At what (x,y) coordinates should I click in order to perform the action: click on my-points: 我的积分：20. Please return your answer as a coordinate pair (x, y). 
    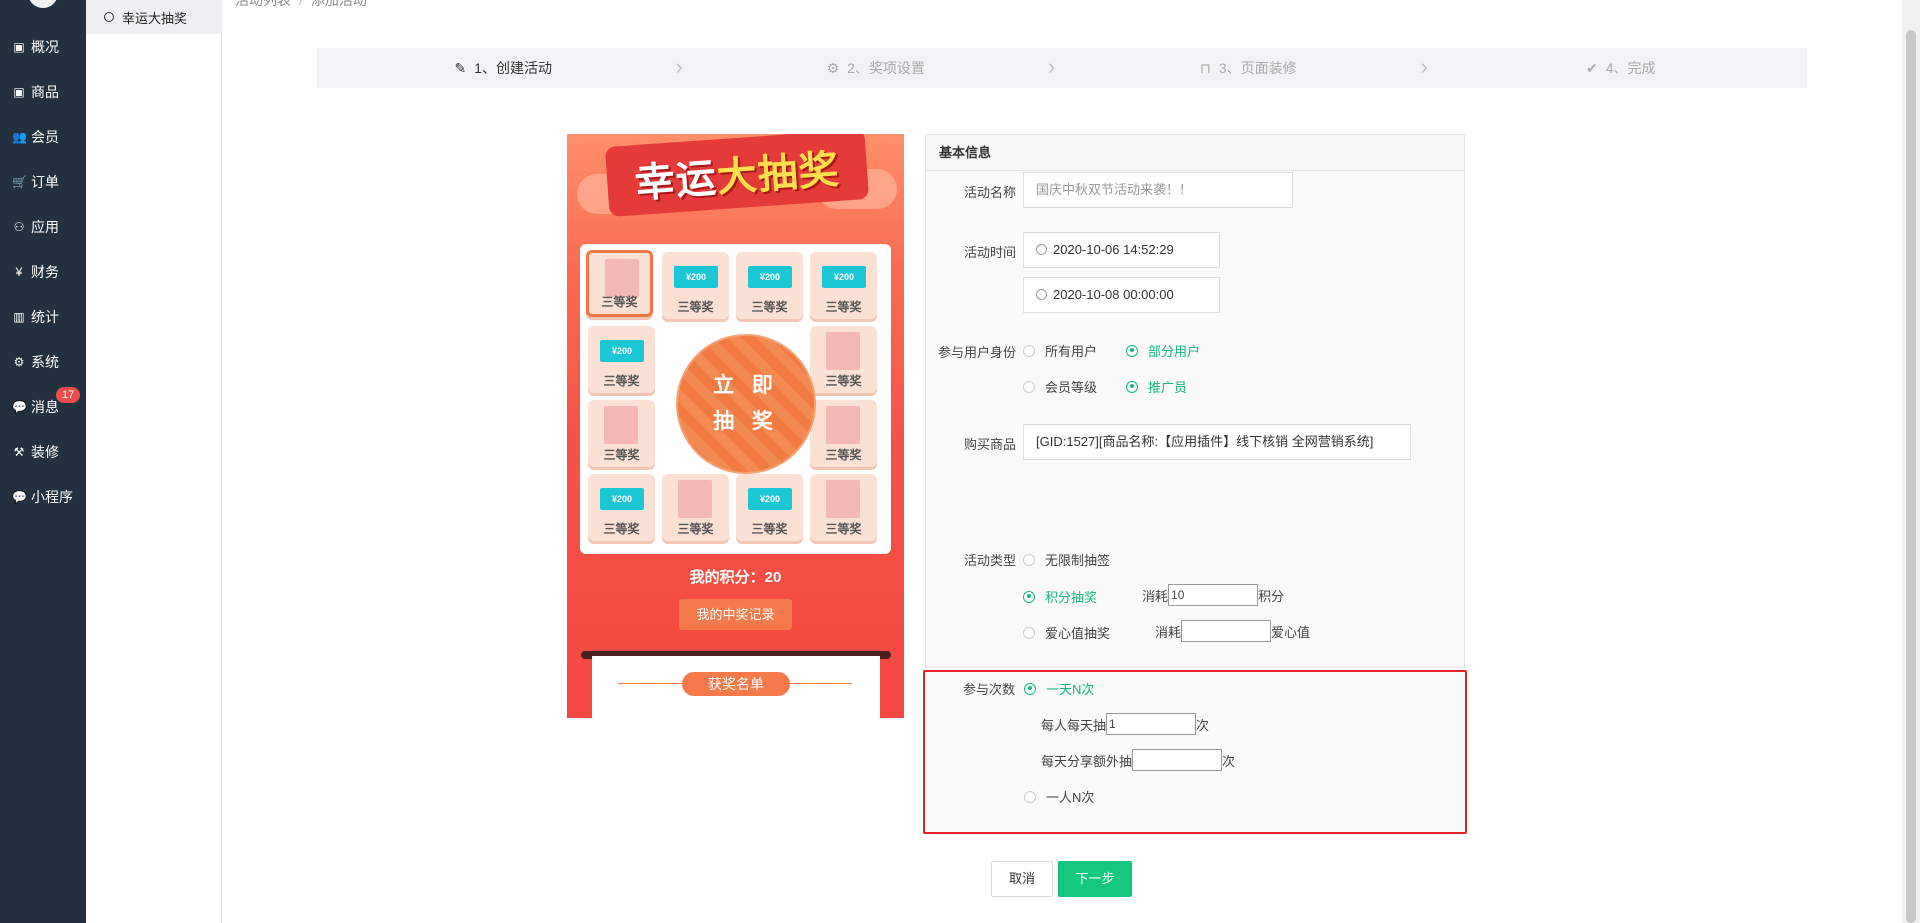
    Looking at the image, I should click on (735, 577).